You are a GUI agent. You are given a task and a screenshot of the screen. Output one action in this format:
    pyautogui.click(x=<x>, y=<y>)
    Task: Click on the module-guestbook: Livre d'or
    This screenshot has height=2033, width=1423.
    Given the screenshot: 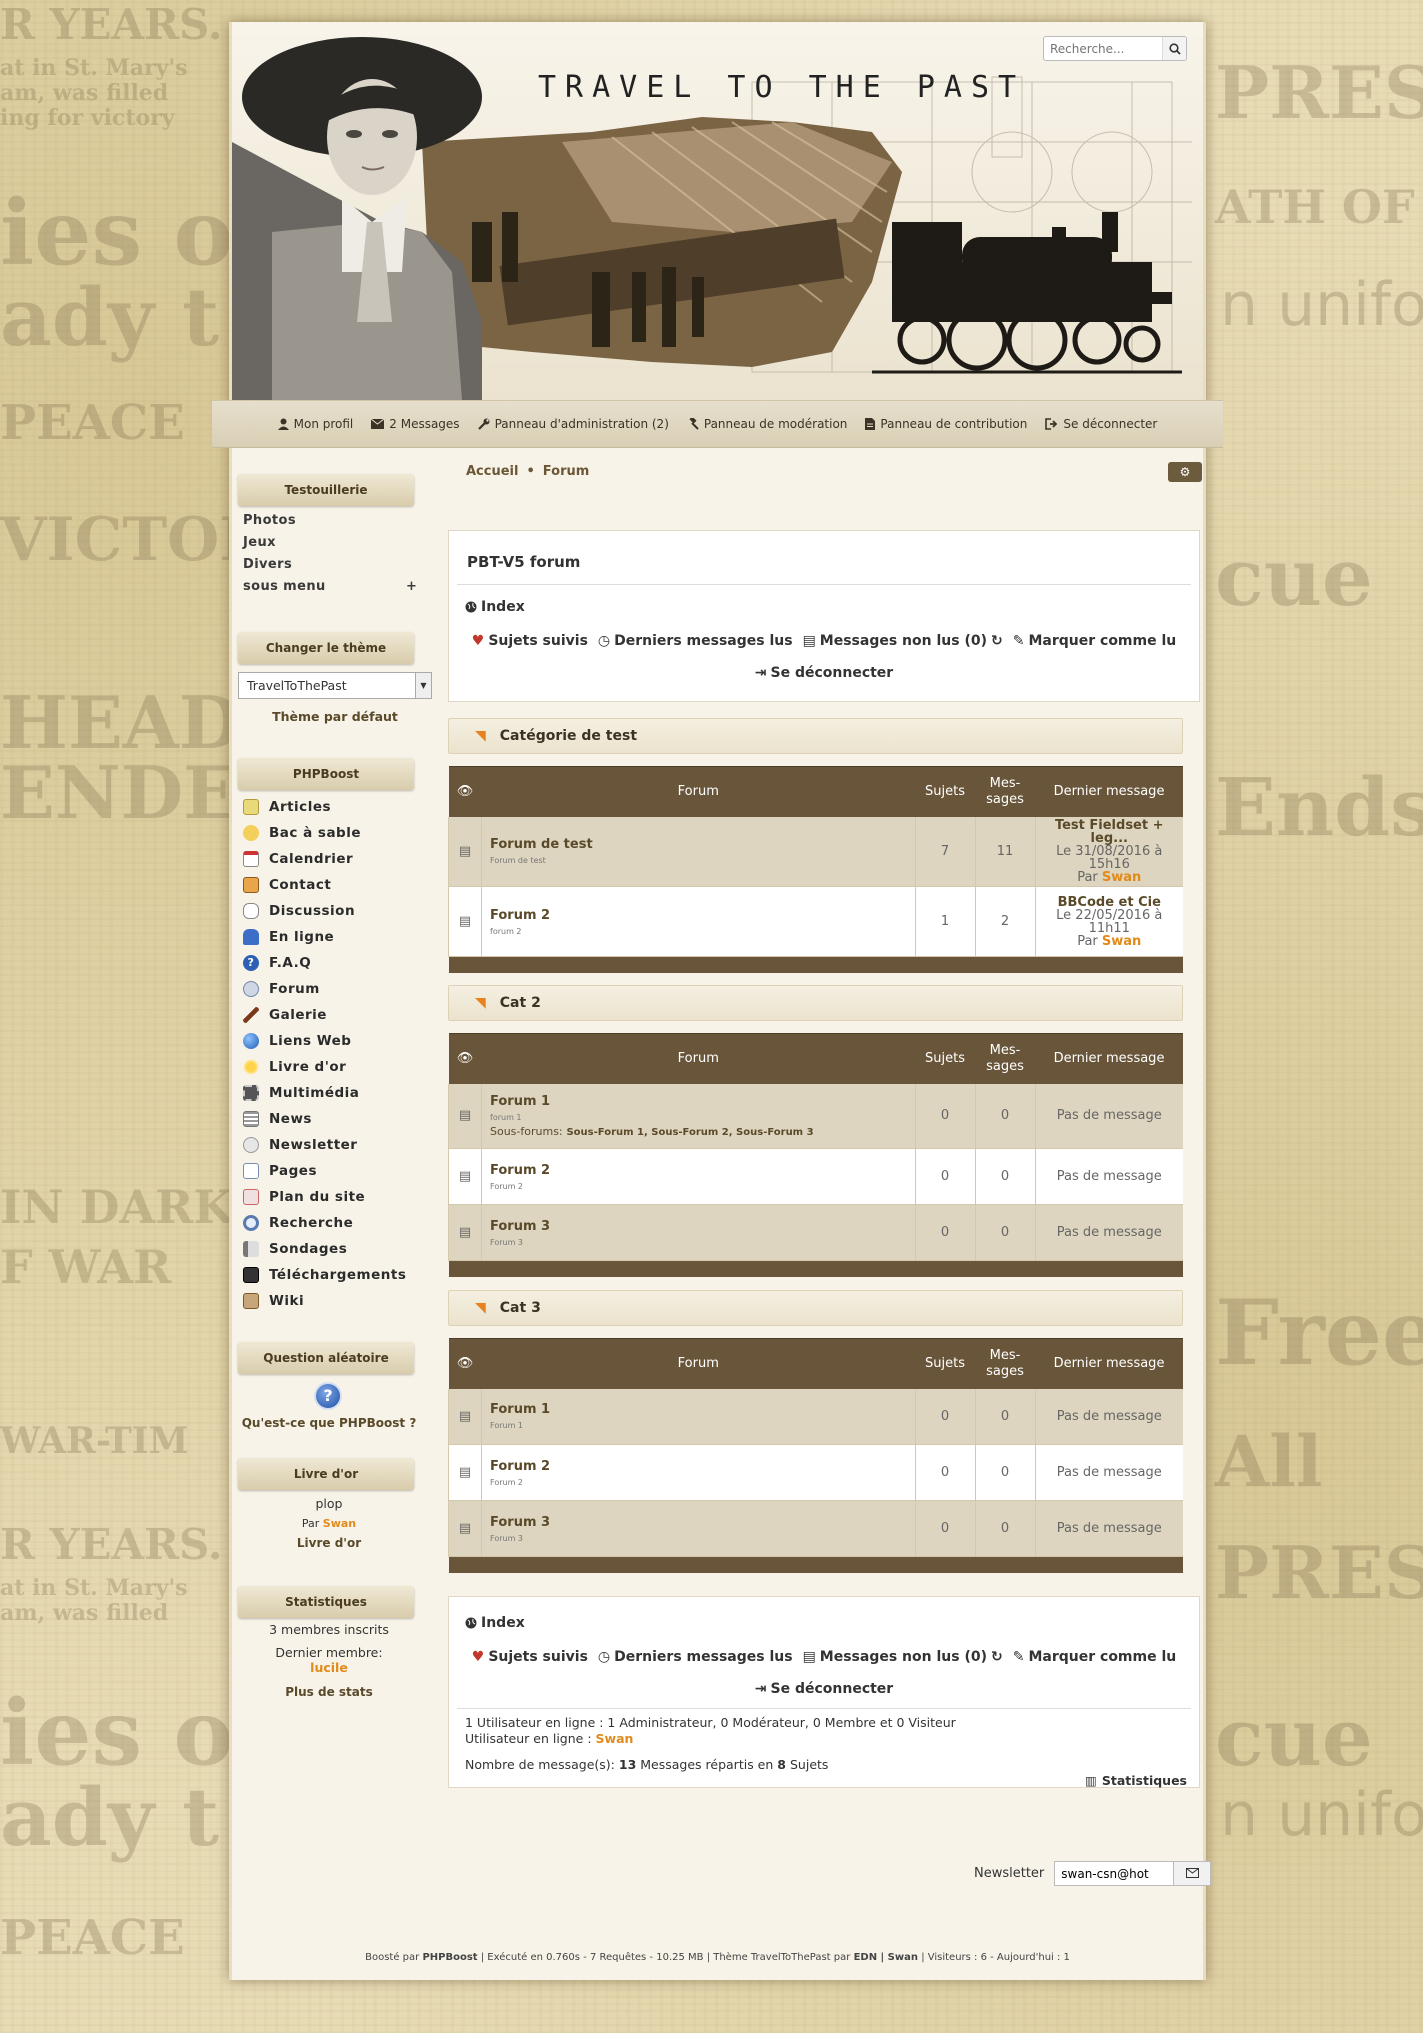 What is the action you would take?
    pyautogui.click(x=335, y=1067)
    